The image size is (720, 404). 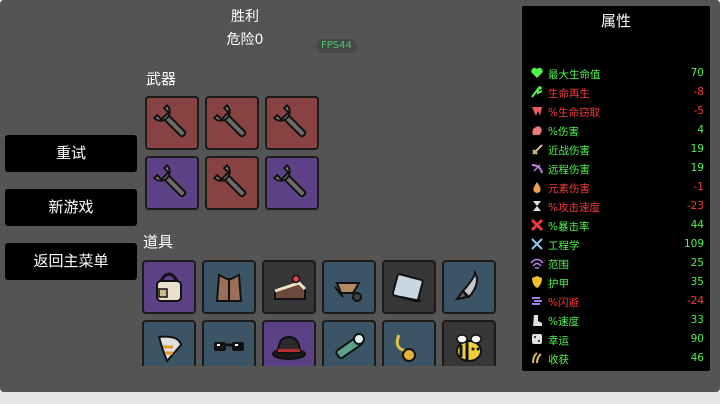 What do you see at coordinates (289, 347) in the screenshot?
I see `bowler-hat-icon` at bounding box center [289, 347].